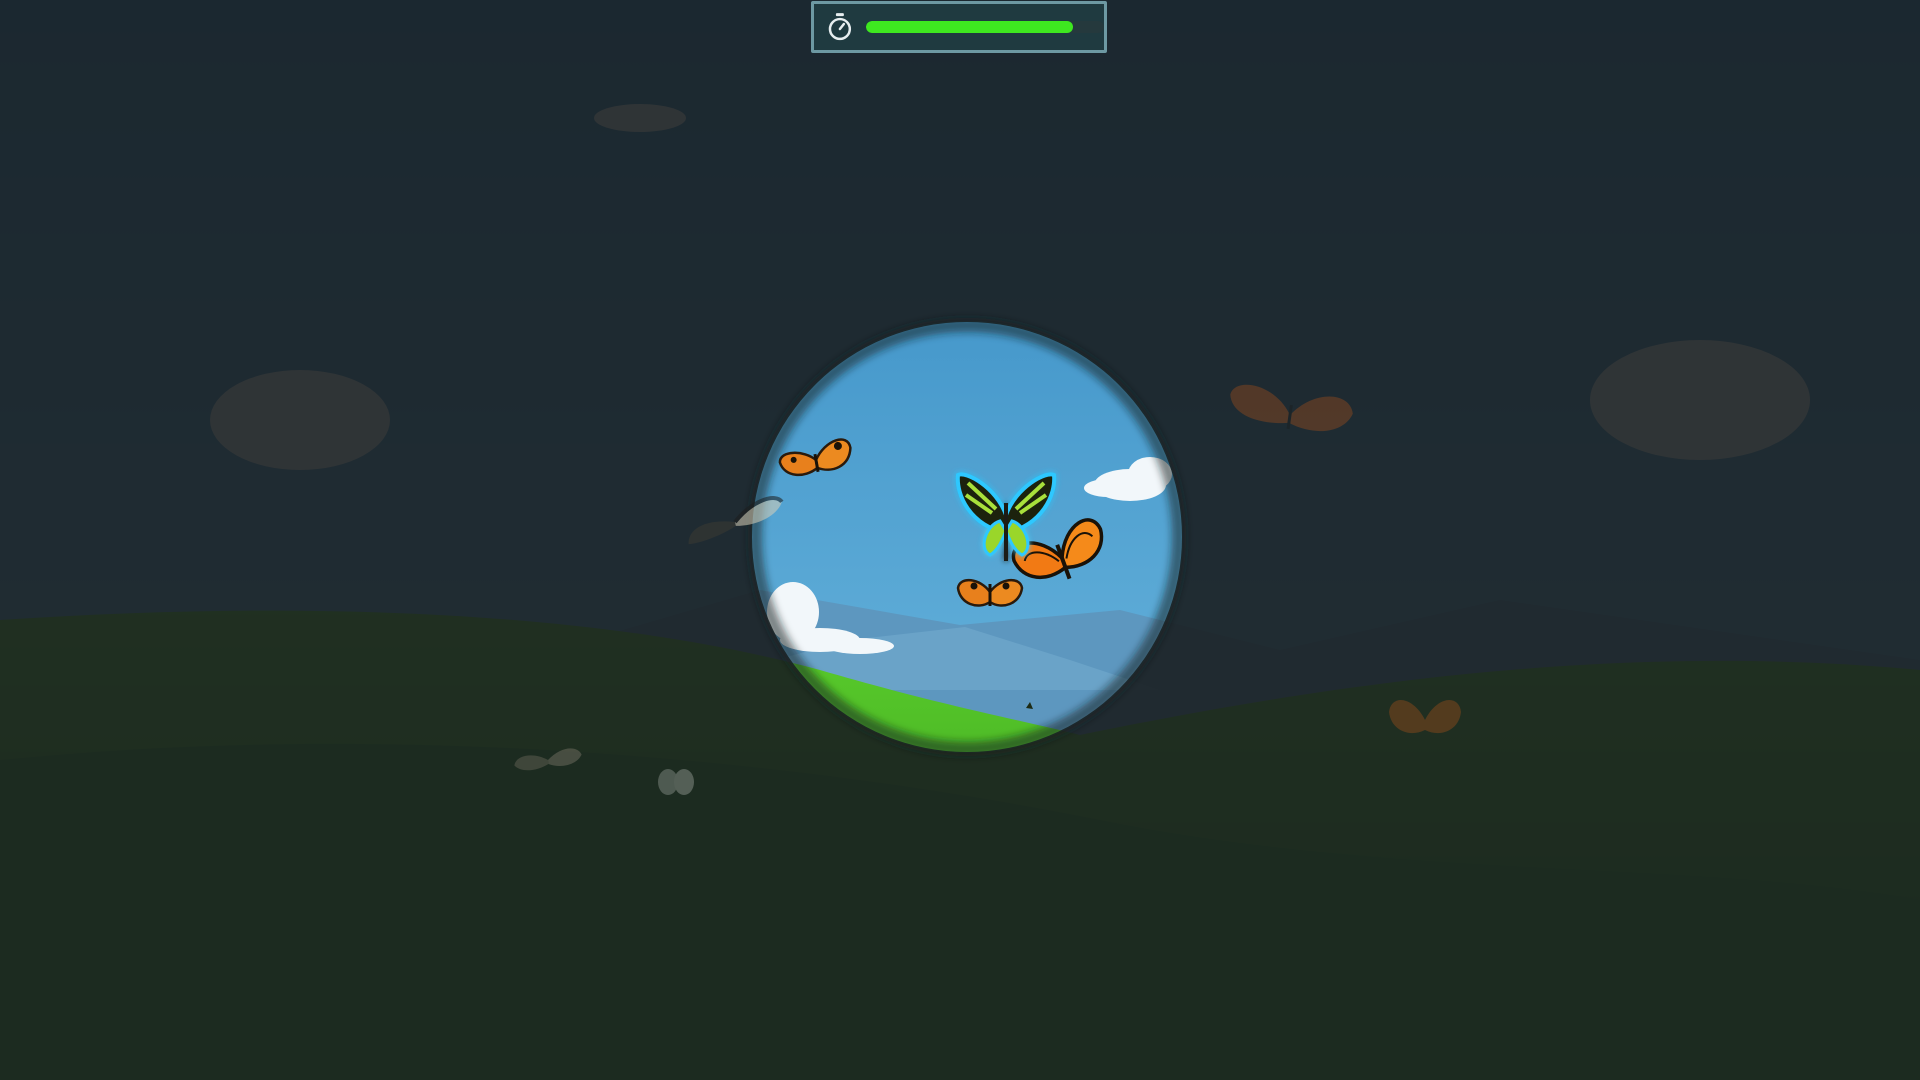 Image resolution: width=1920 pixels, height=1080 pixels. What do you see at coordinates (969, 27) in the screenshot?
I see `timer-bar-fill` at bounding box center [969, 27].